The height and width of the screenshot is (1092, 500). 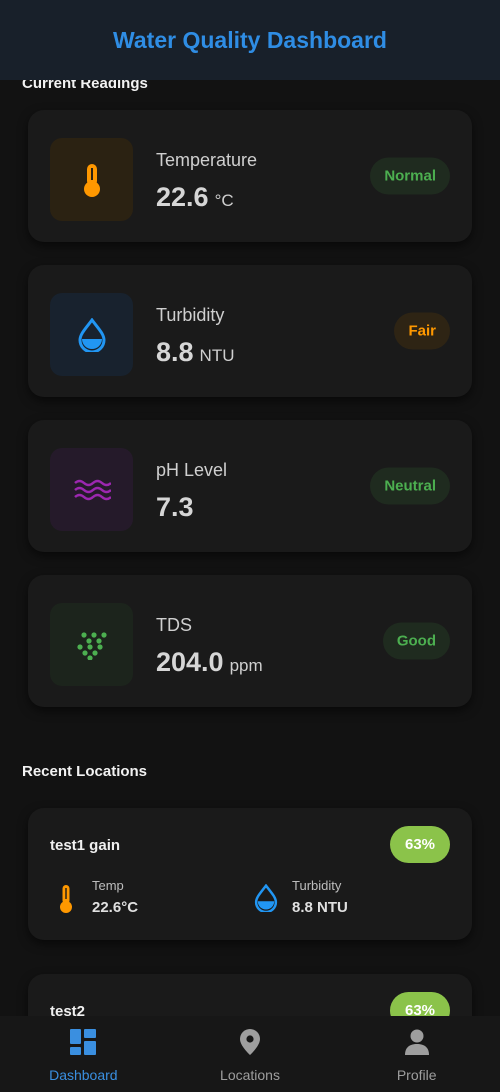 What do you see at coordinates (174, 625) in the screenshot?
I see `reading-name: TDS` at bounding box center [174, 625].